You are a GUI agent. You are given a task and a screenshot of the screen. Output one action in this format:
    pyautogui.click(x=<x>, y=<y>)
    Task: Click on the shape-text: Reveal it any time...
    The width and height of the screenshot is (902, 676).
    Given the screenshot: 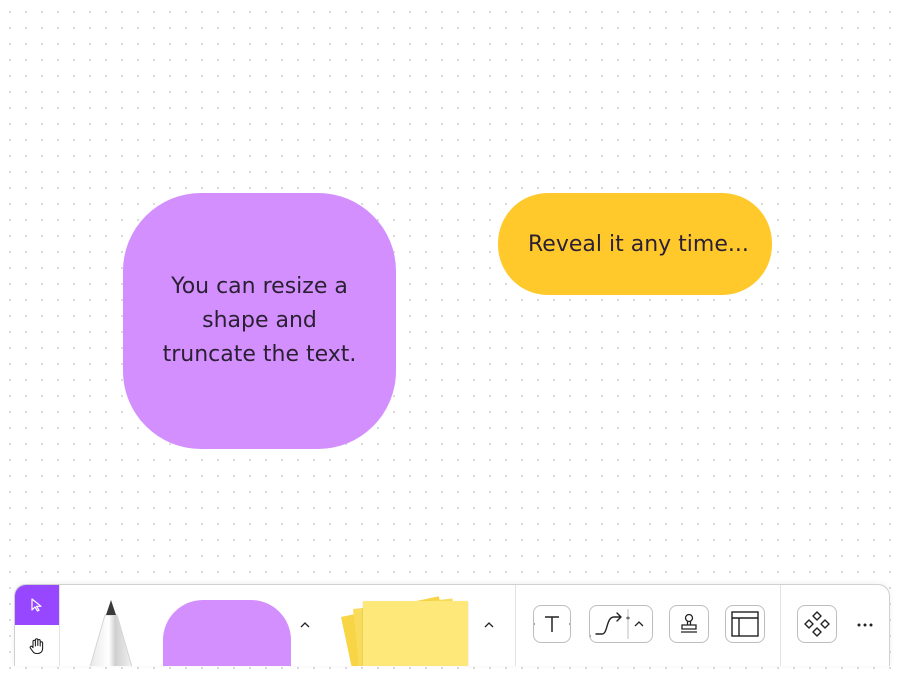 What is the action you would take?
    pyautogui.click(x=638, y=244)
    